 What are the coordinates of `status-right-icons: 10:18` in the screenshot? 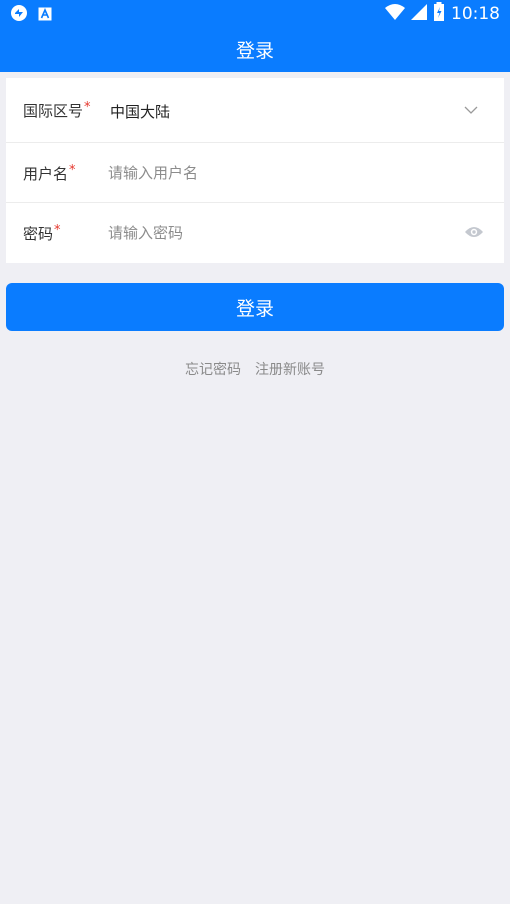 It's located at (442, 14).